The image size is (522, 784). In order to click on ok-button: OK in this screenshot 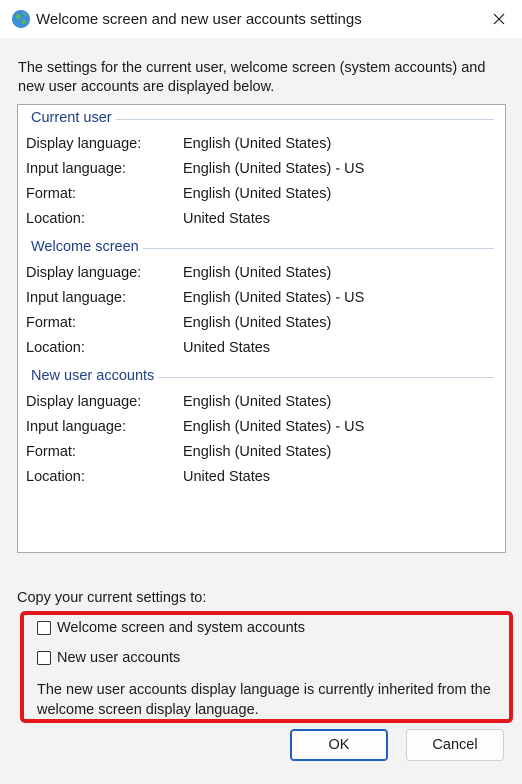, I will do `click(339, 745)`.